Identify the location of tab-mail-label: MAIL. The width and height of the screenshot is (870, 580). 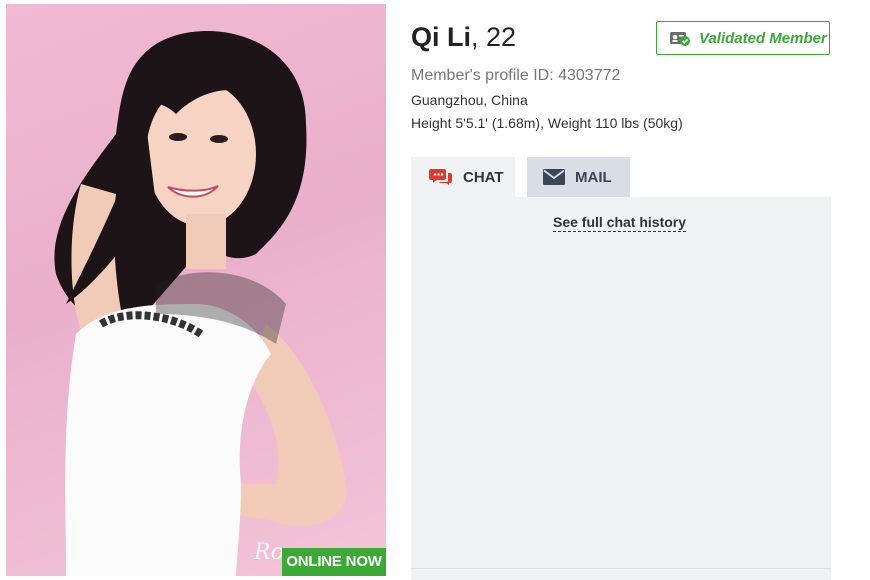
(593, 177).